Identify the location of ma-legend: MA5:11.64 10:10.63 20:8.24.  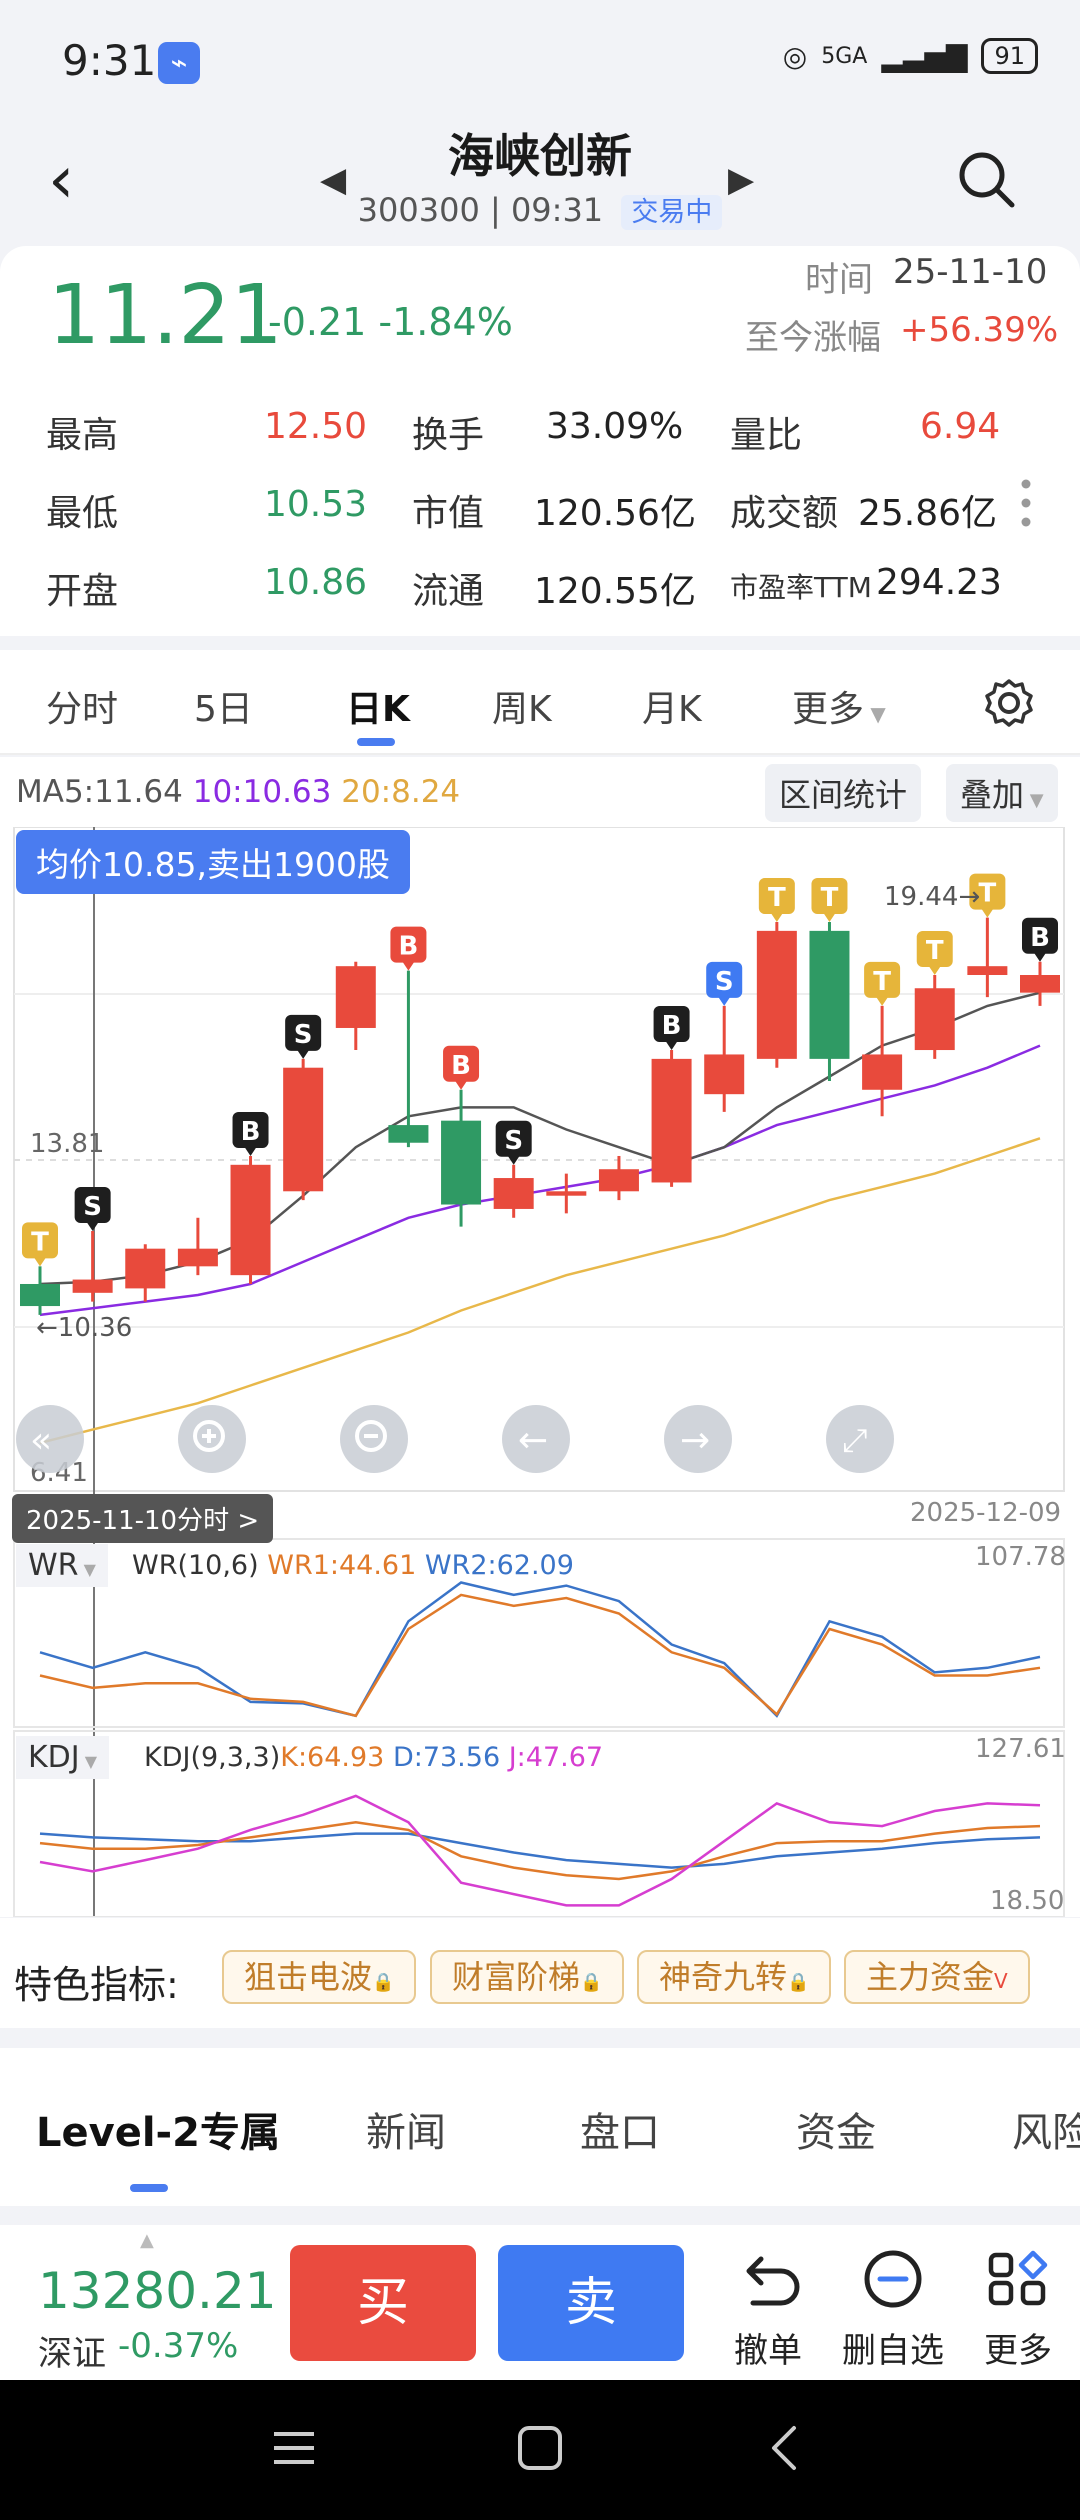
(238, 792).